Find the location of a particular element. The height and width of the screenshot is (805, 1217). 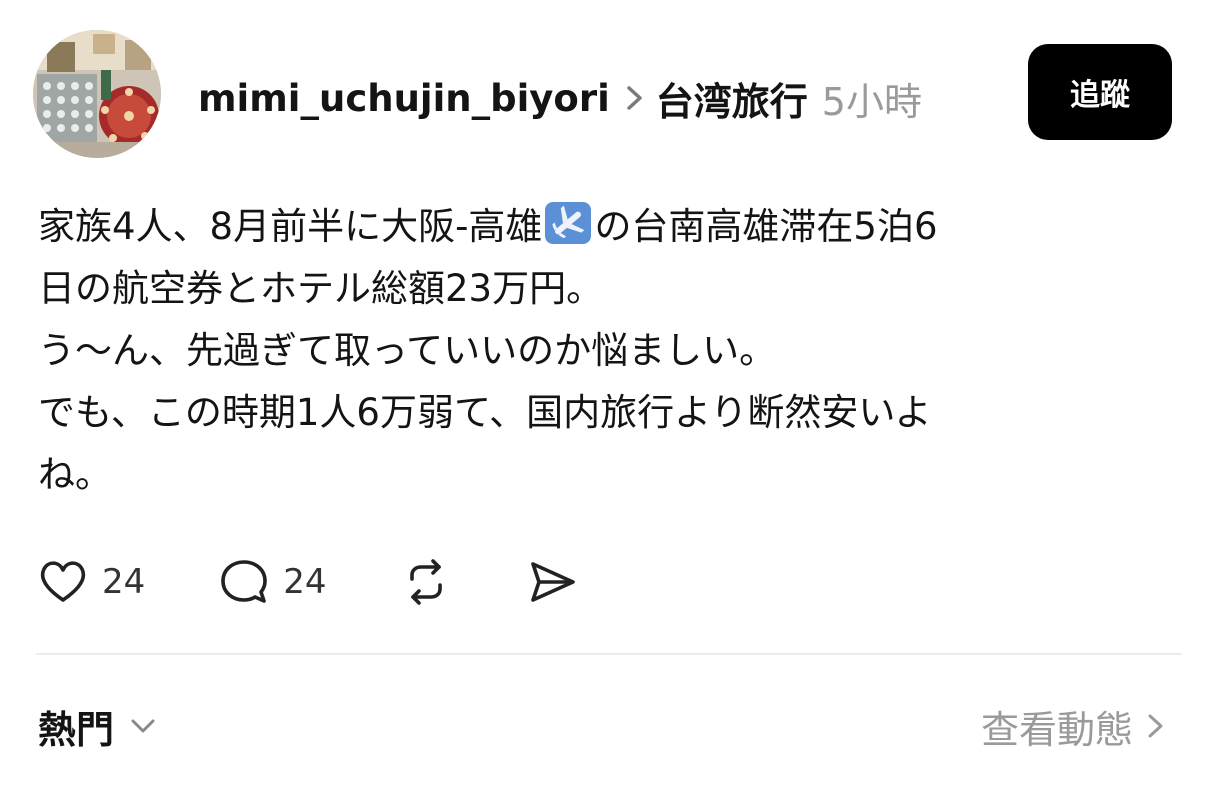

share-button is located at coordinates (552, 582).